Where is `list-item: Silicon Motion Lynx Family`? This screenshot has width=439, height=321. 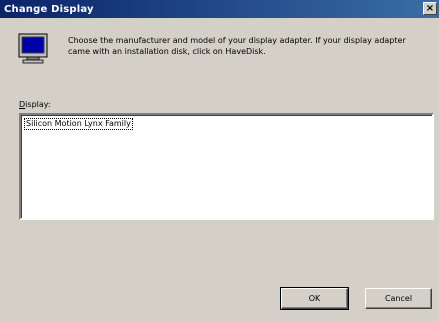 list-item: Silicon Motion Lynx Family is located at coordinates (78, 124).